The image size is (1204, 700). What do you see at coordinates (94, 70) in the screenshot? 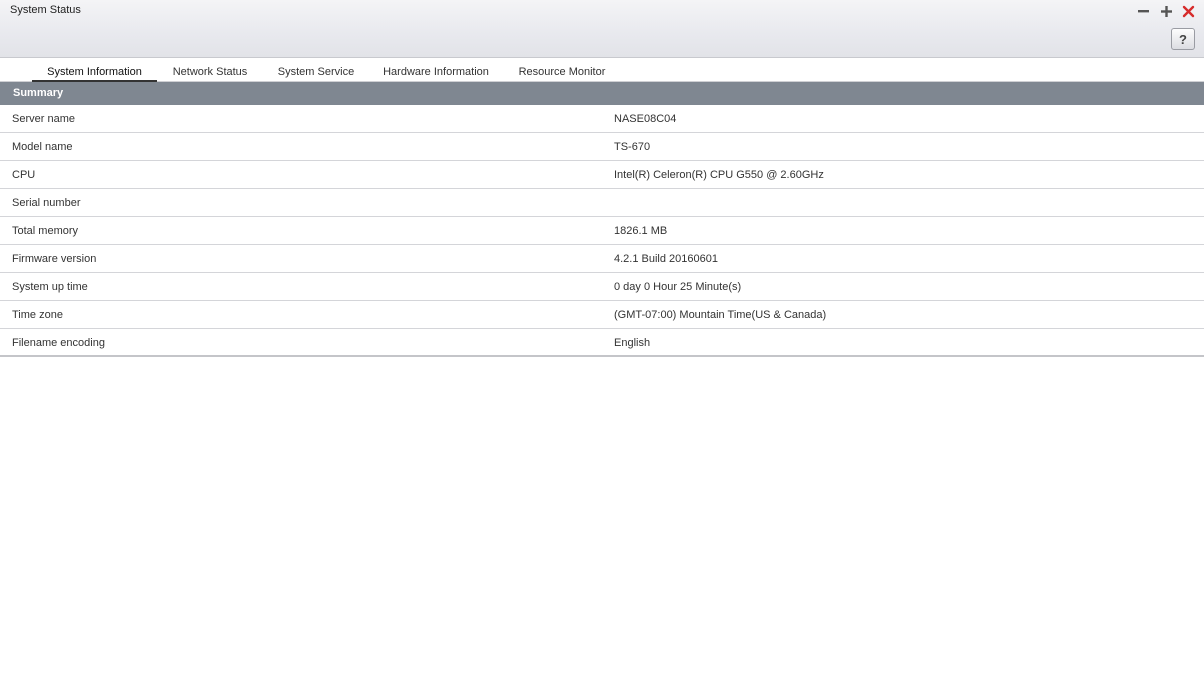
I see `tab-system-information: System Information` at bounding box center [94, 70].